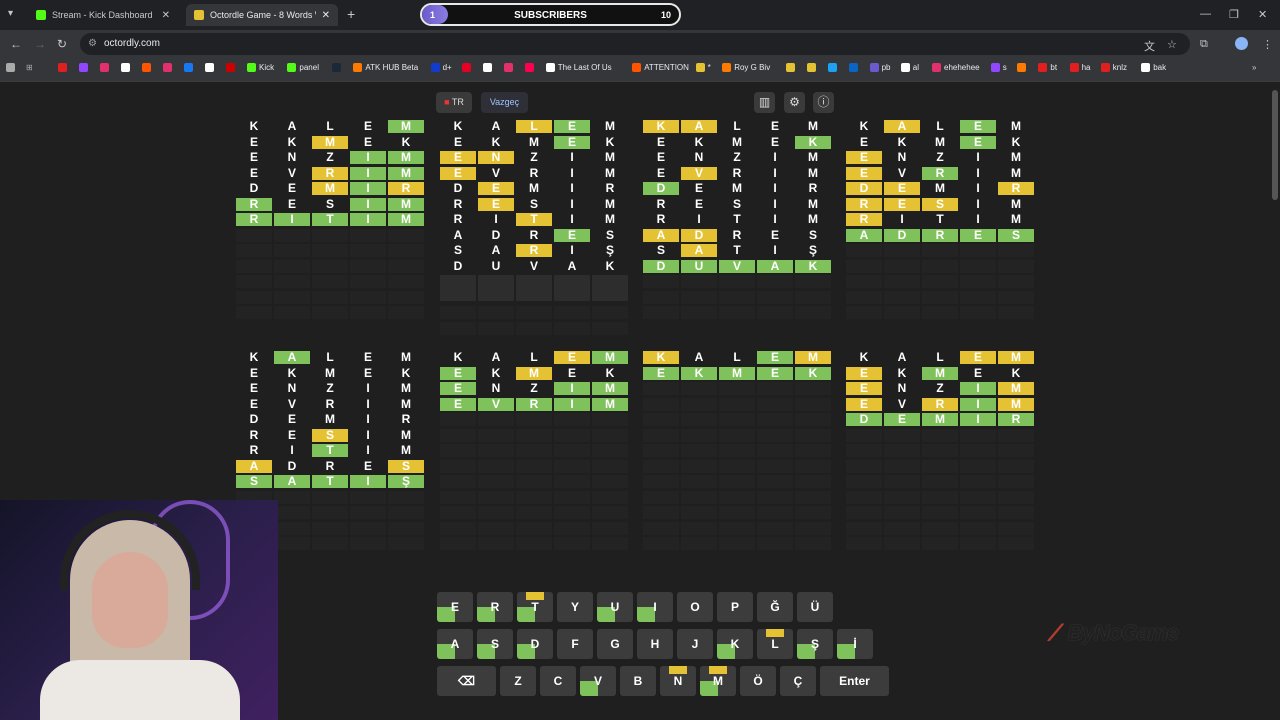  Describe the element at coordinates (695, 644) in the screenshot. I see `key-j: J` at that location.